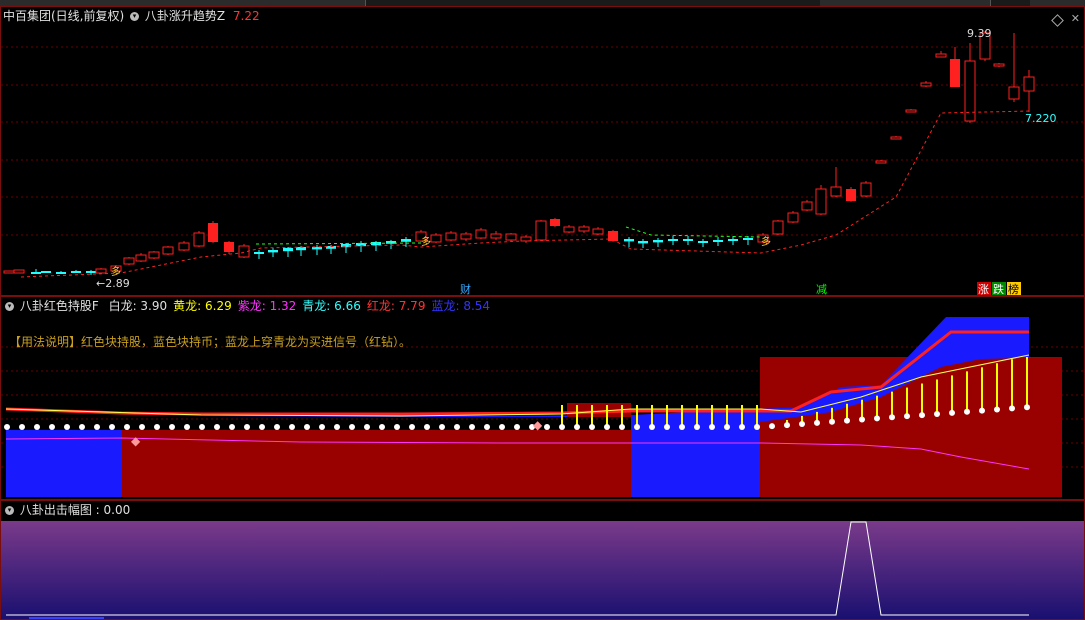 The image size is (1085, 620). Describe the element at coordinates (138, 306) in the screenshot. I see `line-value-0: 白龙: 3.90` at that location.